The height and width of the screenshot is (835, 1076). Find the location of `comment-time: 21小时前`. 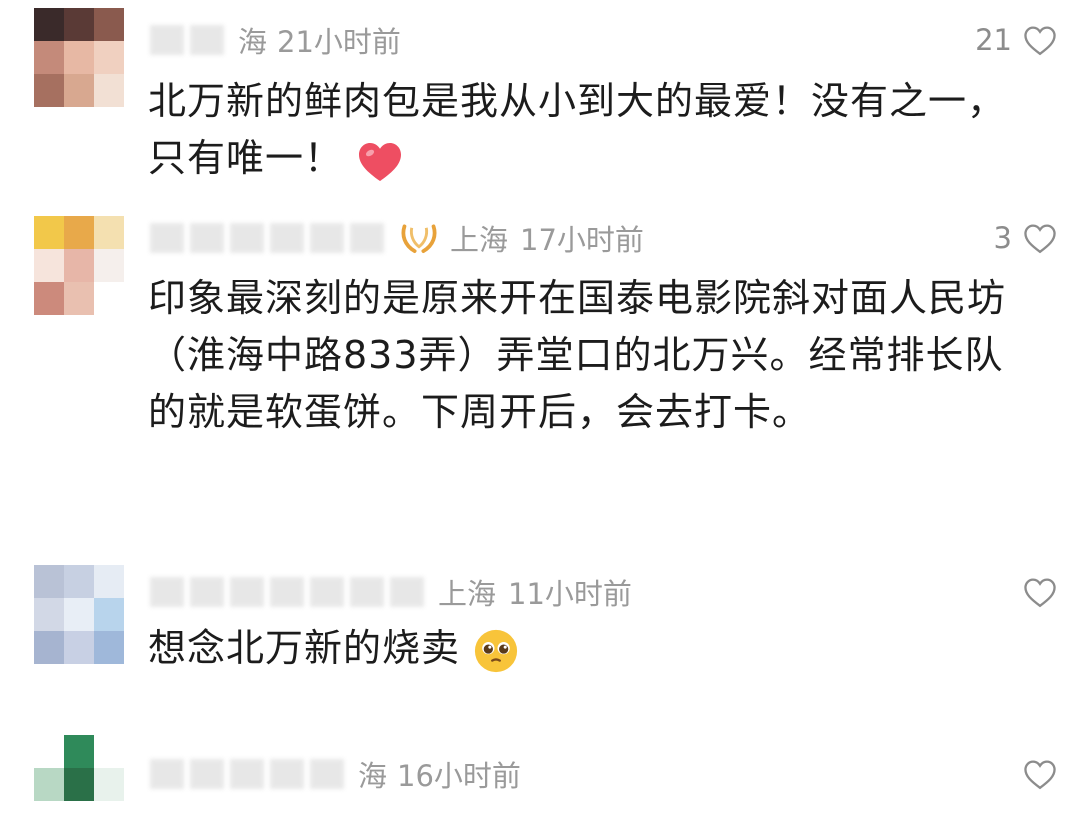

comment-time: 21小时前 is located at coordinates (339, 42).